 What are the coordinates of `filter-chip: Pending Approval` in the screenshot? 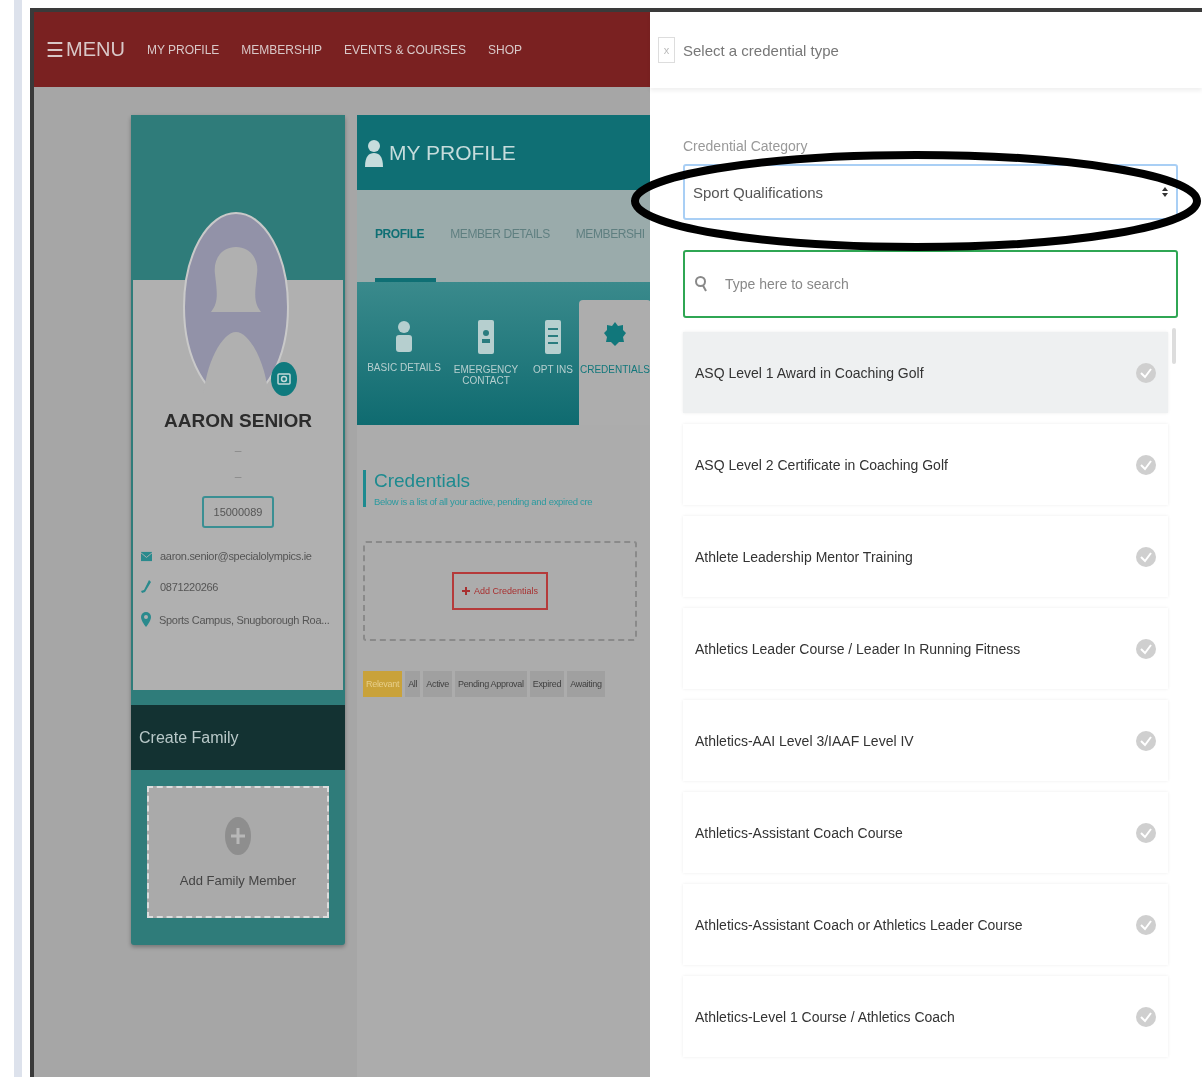 It's located at (490, 684).